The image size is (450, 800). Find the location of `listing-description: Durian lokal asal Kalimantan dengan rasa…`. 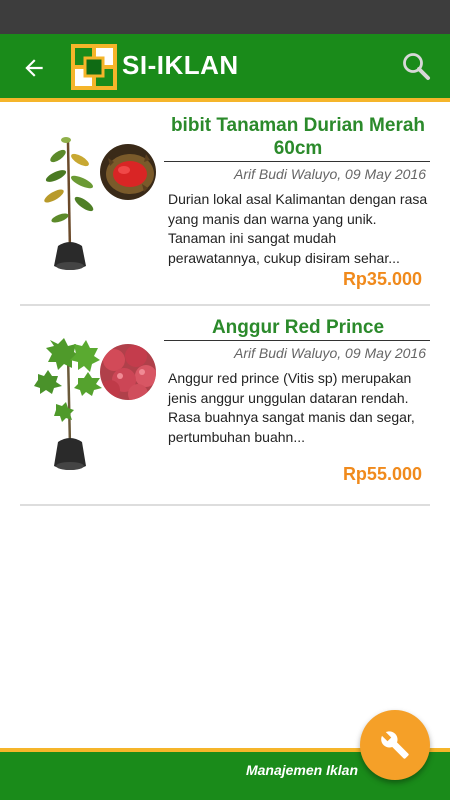

listing-description: Durian lokal asal Kalimantan dengan rasa… is located at coordinates (298, 228).